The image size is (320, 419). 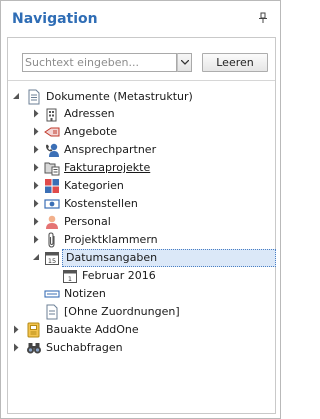 I want to click on search-bar: Leeren, so click(x=141, y=58).